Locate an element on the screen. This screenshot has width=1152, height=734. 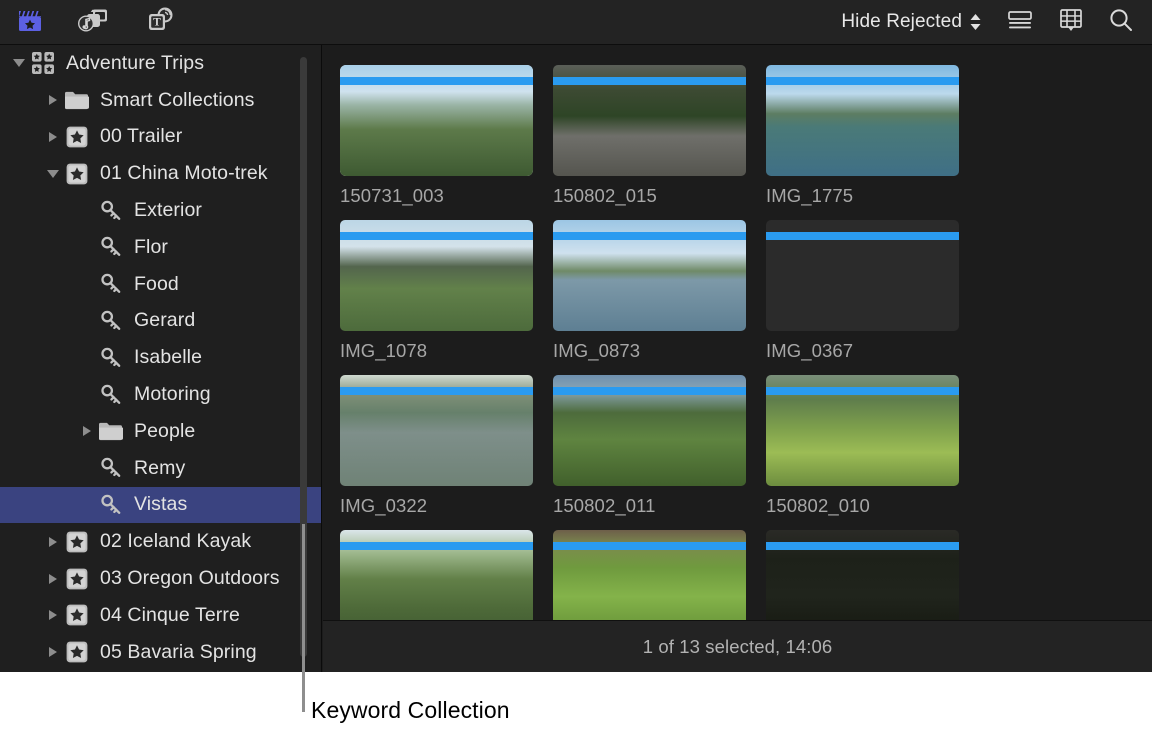
clip-item: IMG_0367 is located at coordinates (862, 291).